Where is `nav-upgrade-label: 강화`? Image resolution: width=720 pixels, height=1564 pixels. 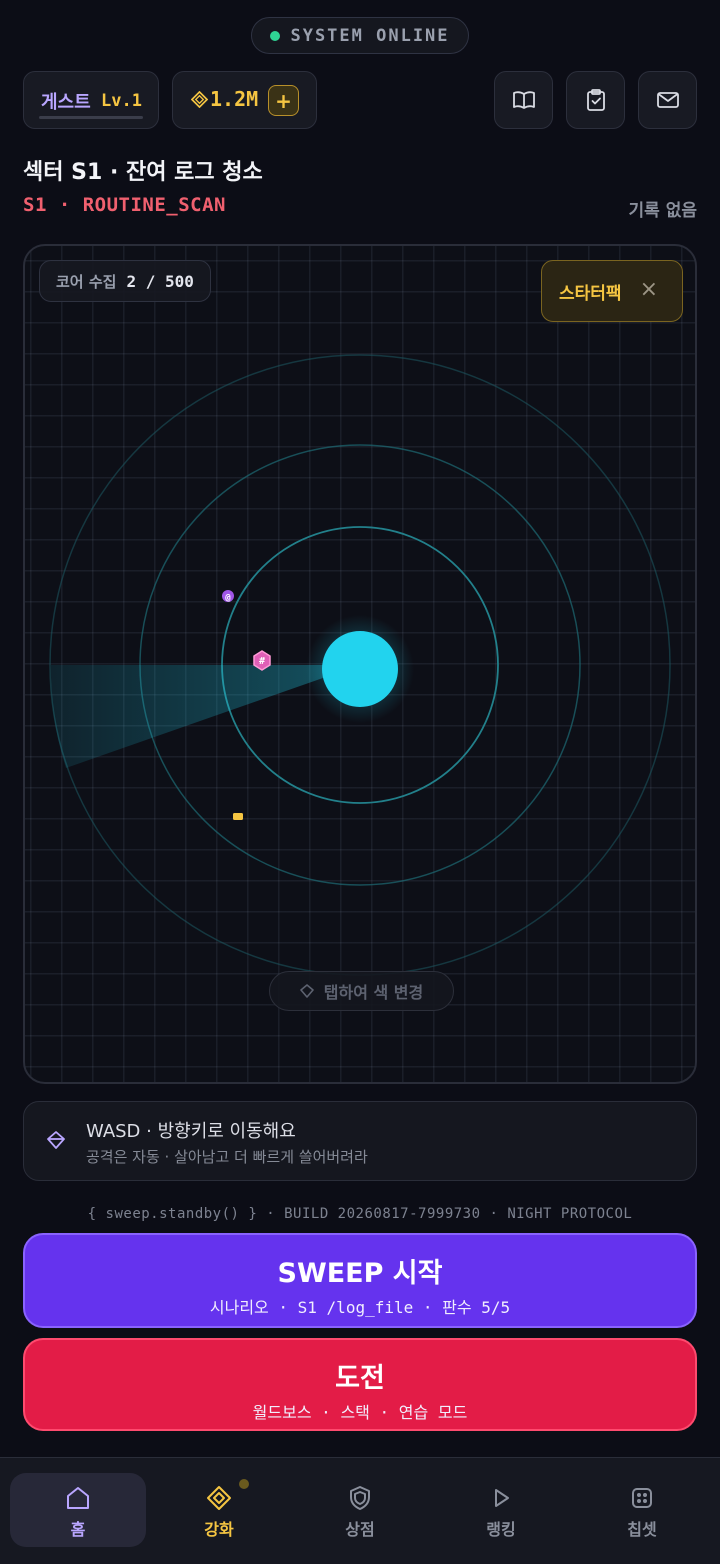
nav-upgrade-label: 강화 is located at coordinates (219, 1529).